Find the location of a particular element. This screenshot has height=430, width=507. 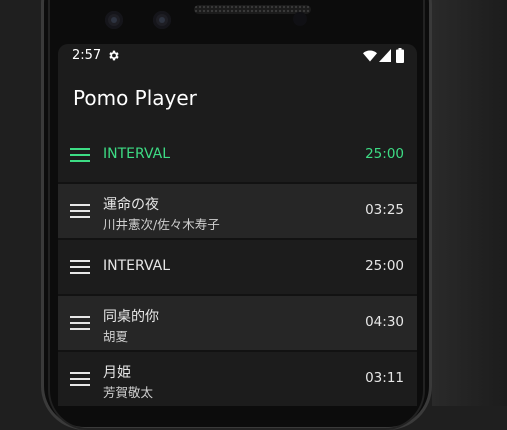

app-title: Pomo Player is located at coordinates (135, 98).